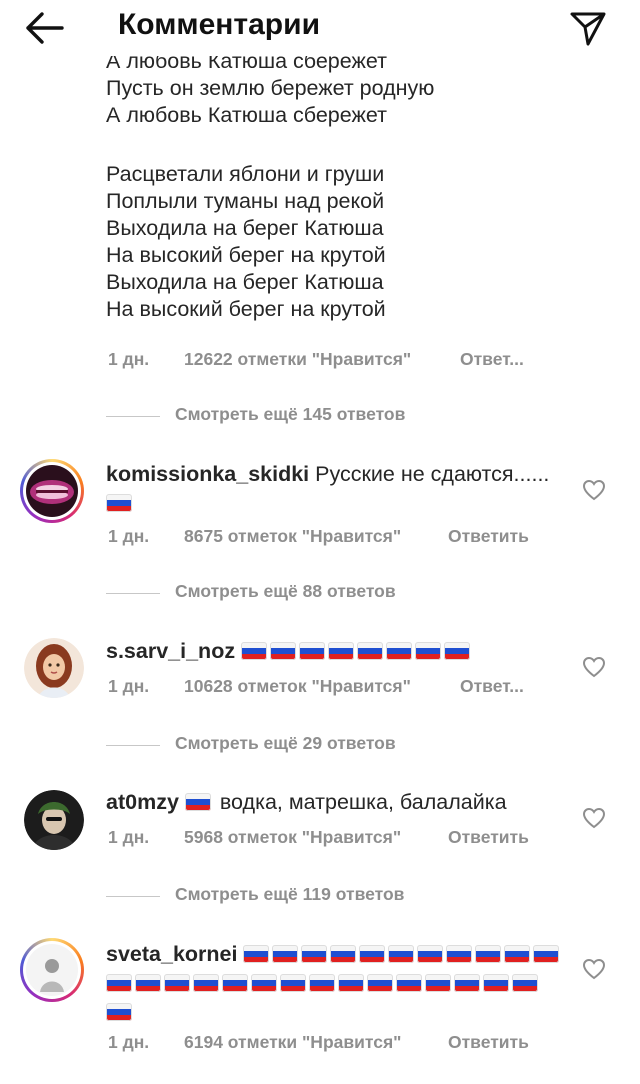 The height and width of the screenshot is (1084, 640). I want to click on lyrics-line: Пусть он землю бережет родную, so click(270, 88).